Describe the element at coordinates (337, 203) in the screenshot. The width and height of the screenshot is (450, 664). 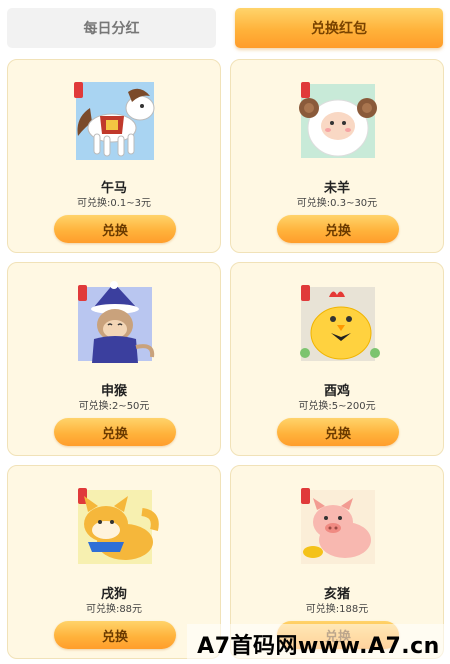
I see `redeem-range: 可兑换:0.3~30元` at that location.